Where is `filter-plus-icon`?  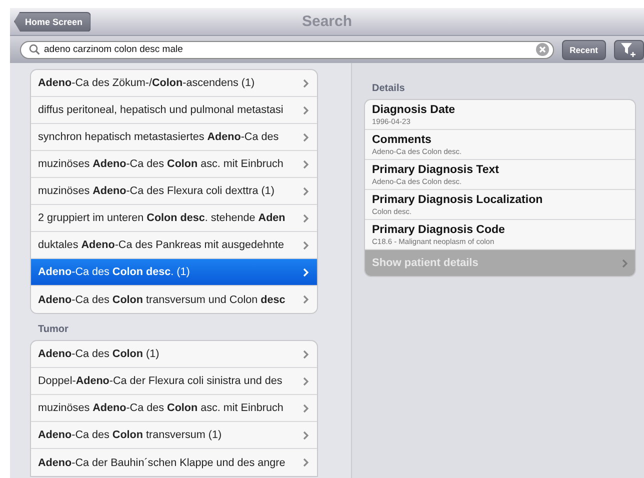 filter-plus-icon is located at coordinates (629, 49).